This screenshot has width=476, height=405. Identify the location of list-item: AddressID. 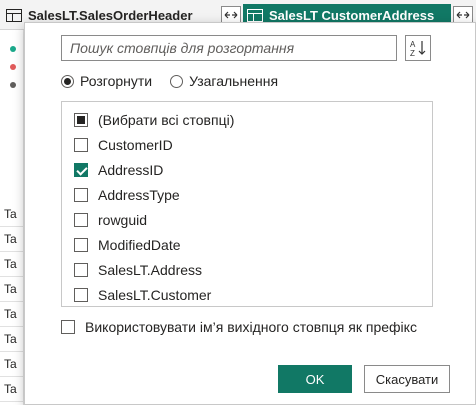
(118, 170).